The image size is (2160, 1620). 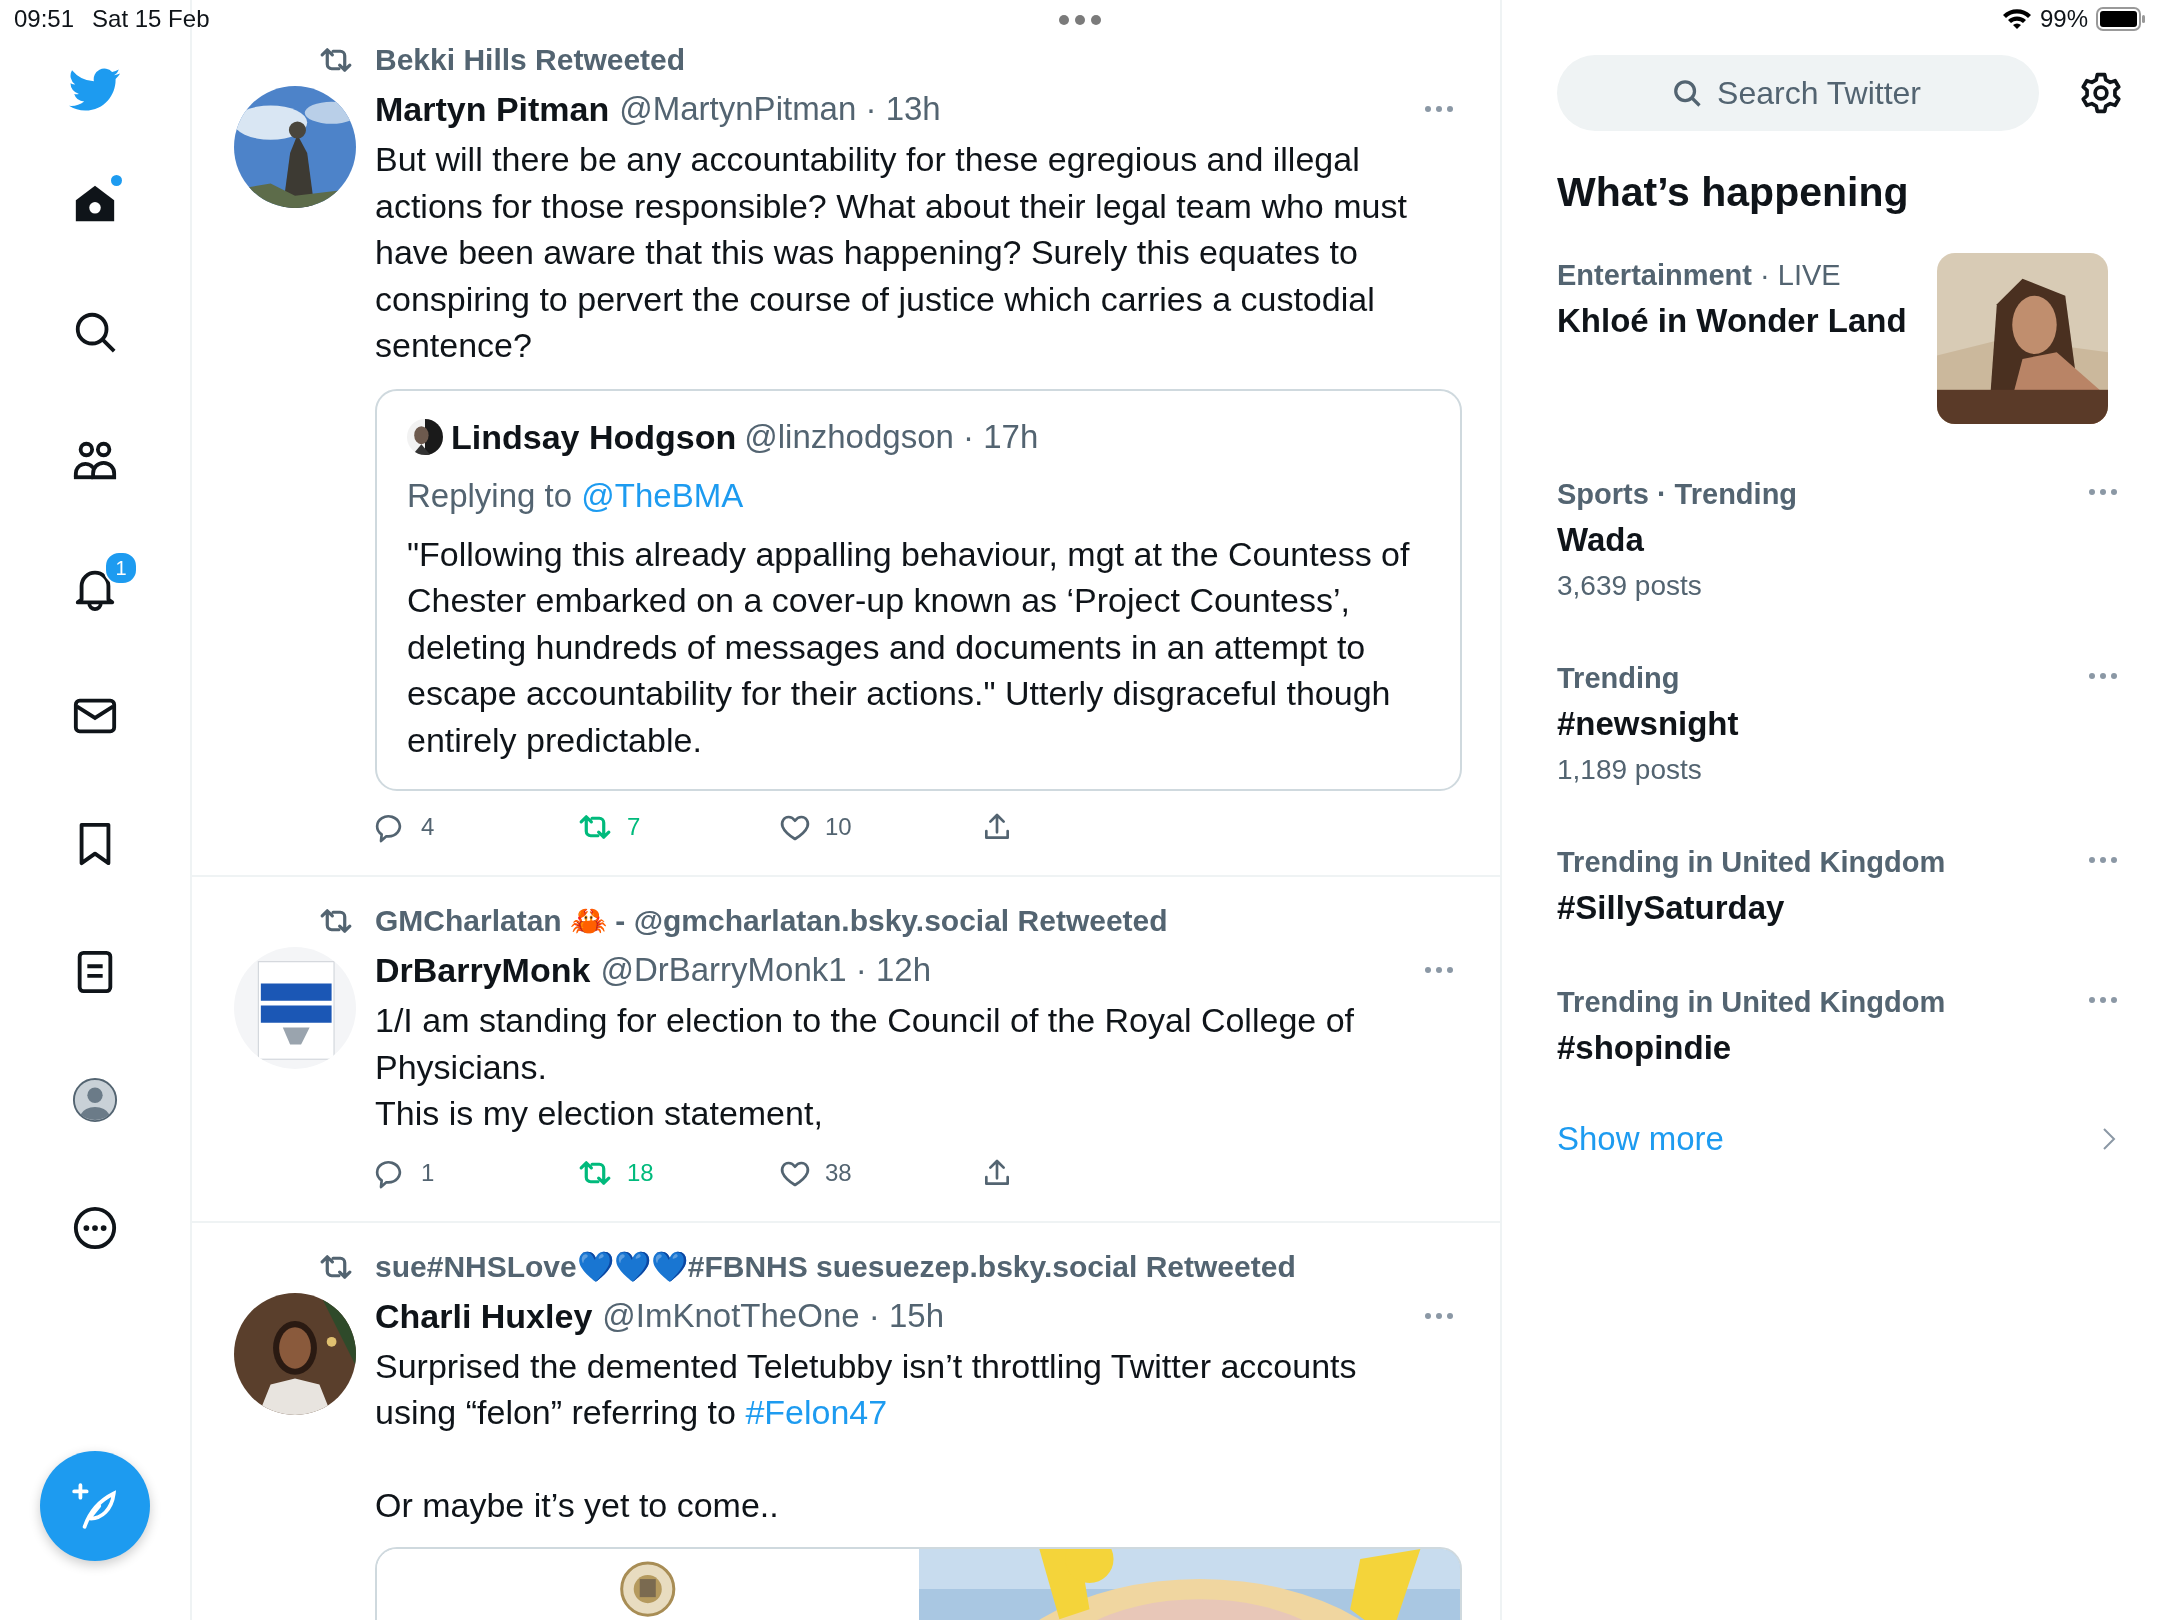 I want to click on trend-title: Khloé in Wonder Land, so click(x=1747, y=321).